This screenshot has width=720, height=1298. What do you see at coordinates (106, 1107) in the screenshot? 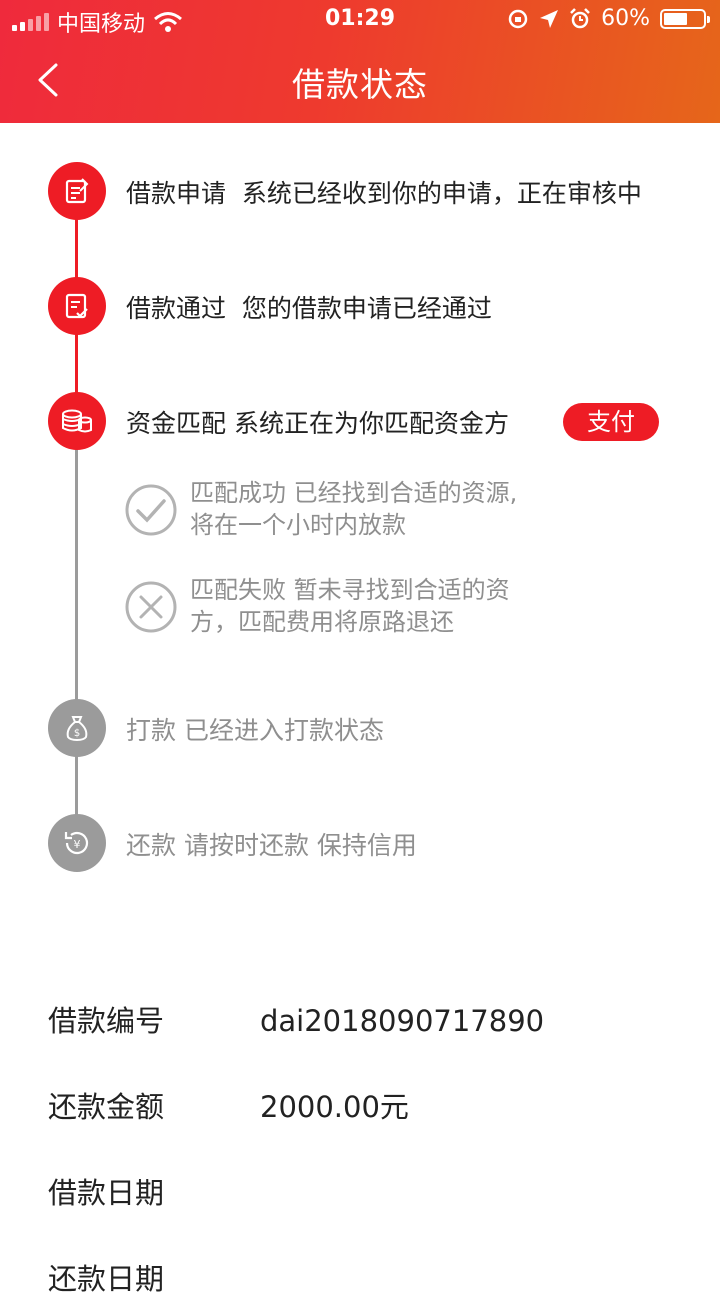
I see `info-label: 还款金额` at bounding box center [106, 1107].